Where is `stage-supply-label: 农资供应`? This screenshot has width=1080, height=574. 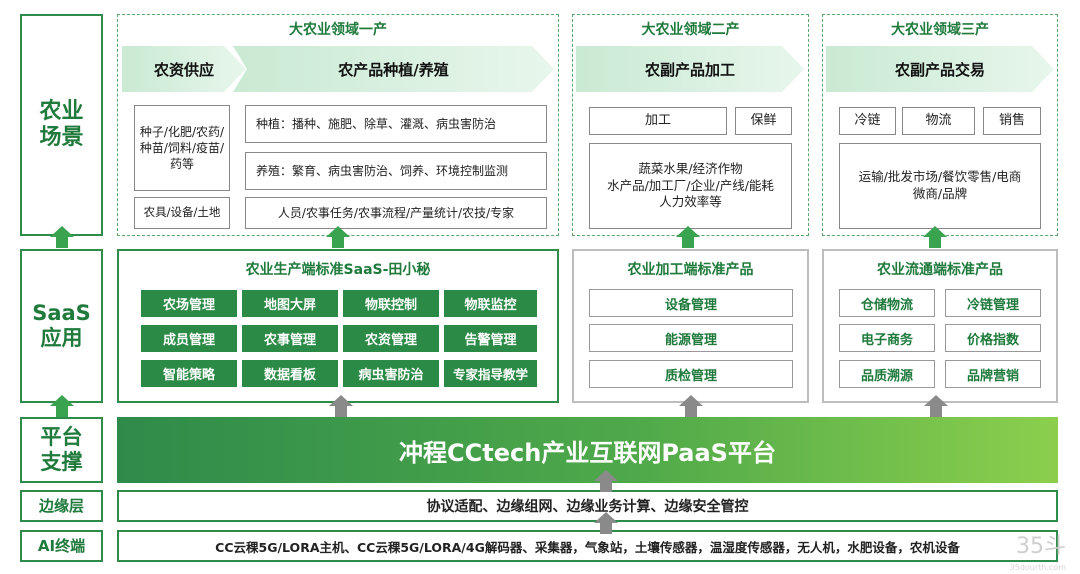 stage-supply-label: 农资供应 is located at coordinates (183, 69).